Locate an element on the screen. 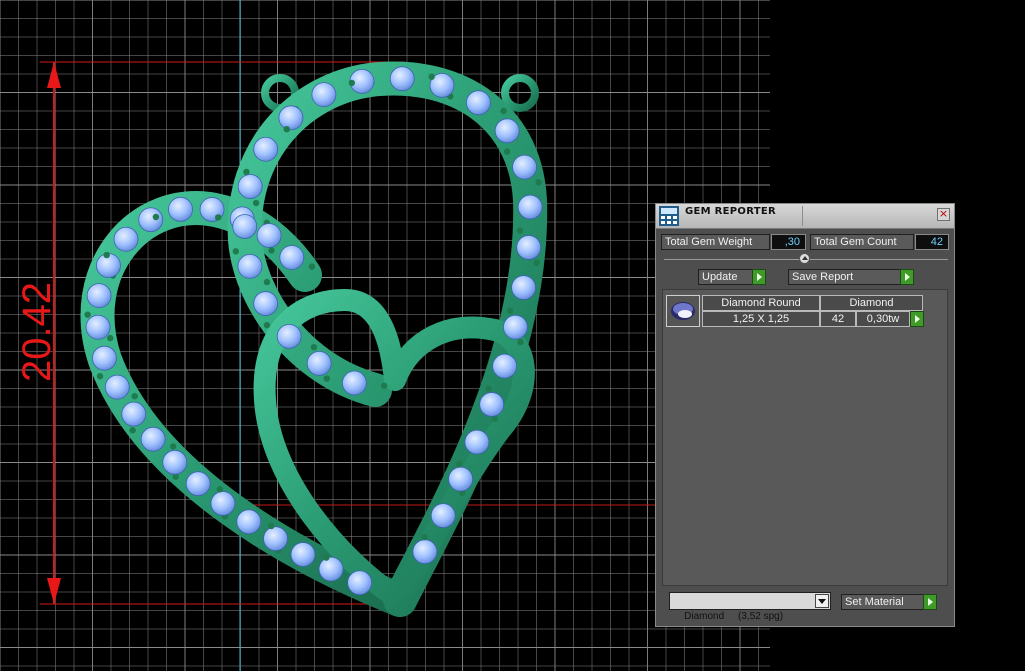 This screenshot has width=1025, height=671. select-gem-arrow-icon is located at coordinates (917, 319).